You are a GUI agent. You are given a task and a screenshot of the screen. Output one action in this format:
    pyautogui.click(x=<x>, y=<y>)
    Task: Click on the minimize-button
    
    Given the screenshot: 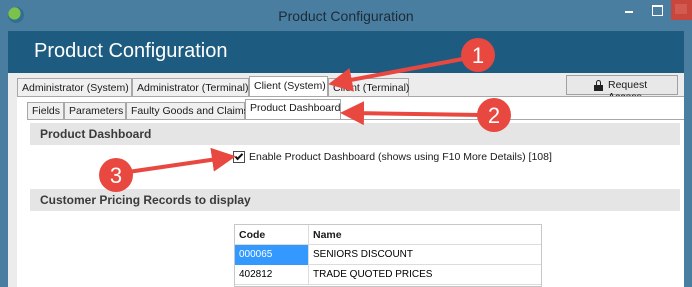 What is the action you would take?
    pyautogui.click(x=629, y=10)
    